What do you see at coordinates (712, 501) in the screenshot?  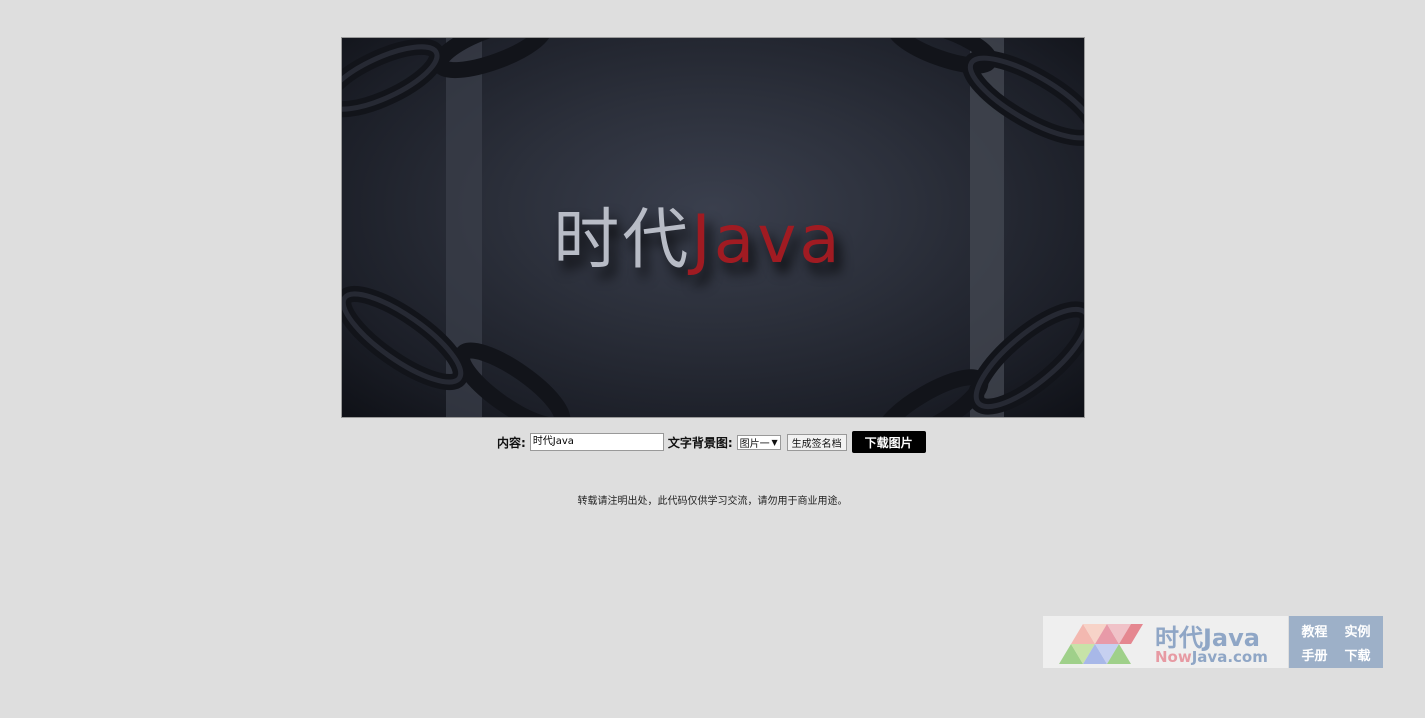 I see `copyright-notice: 转载请注明出处，此代码仅供学习交流，请勿用于商业用途。` at bounding box center [712, 501].